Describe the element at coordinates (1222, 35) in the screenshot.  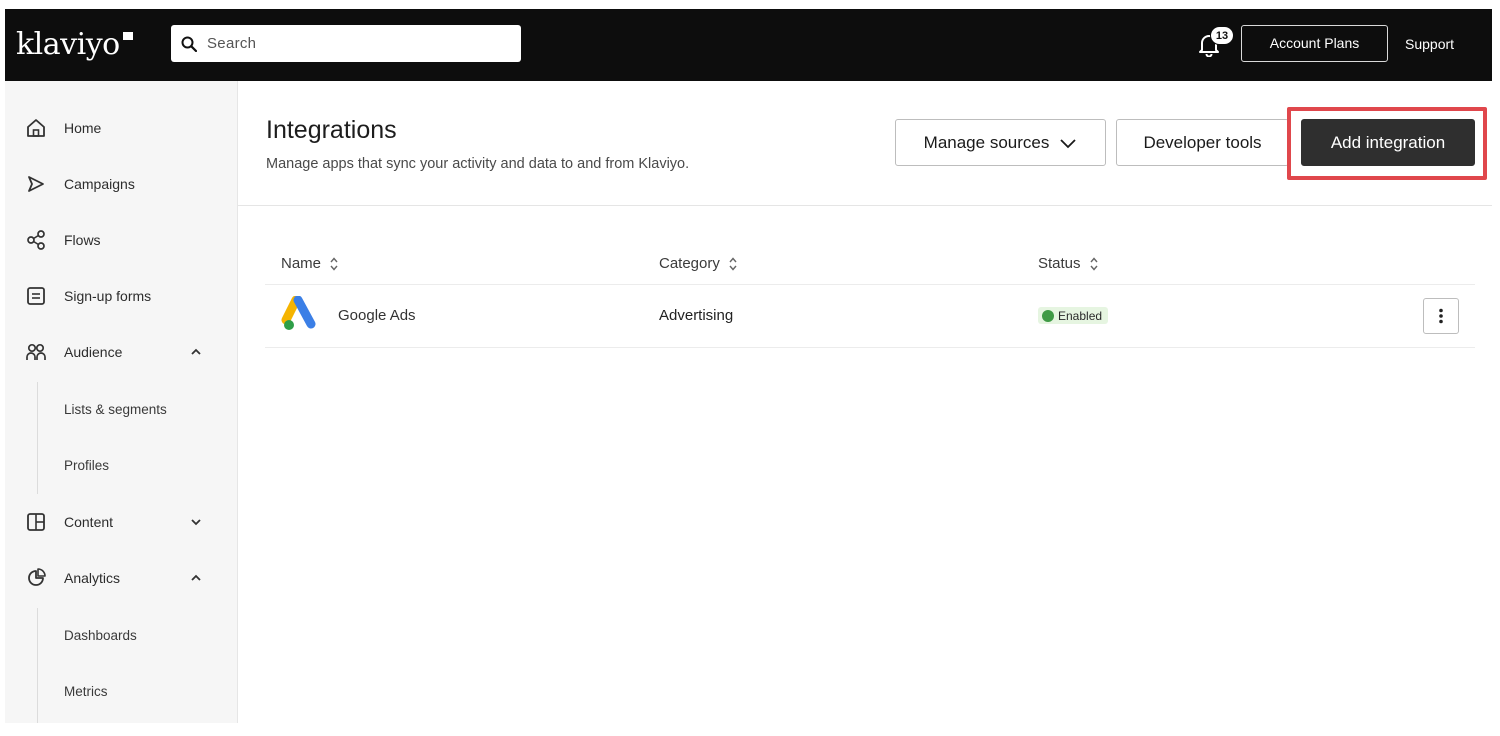
I see `notification-count-badge: 13` at that location.